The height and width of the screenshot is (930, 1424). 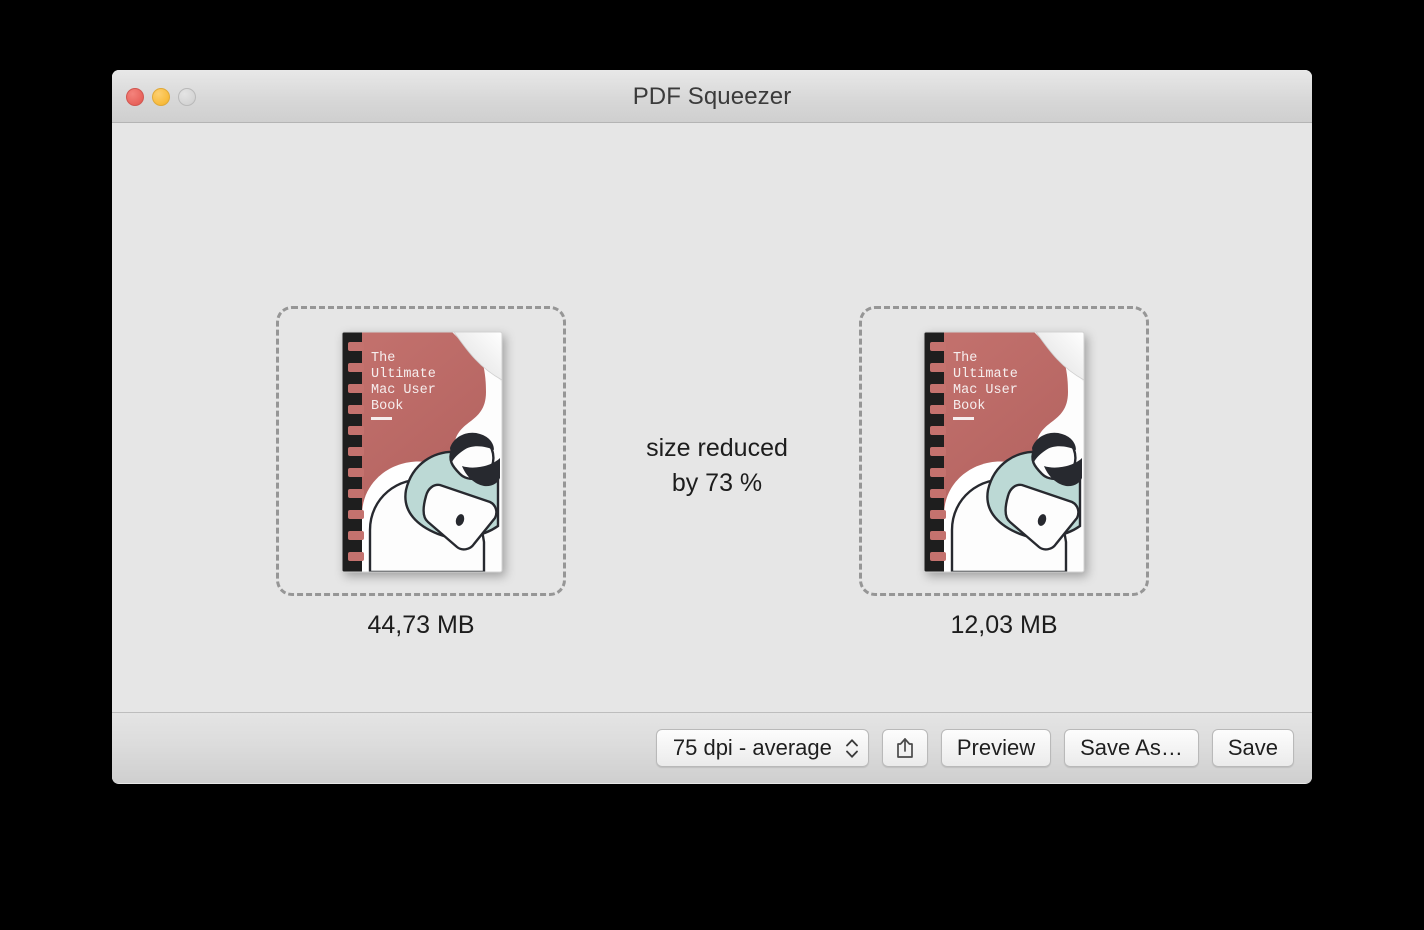 What do you see at coordinates (421, 452) in the screenshot?
I see `original-pdf-thumbnail: The Ultimate Mac User Book` at bounding box center [421, 452].